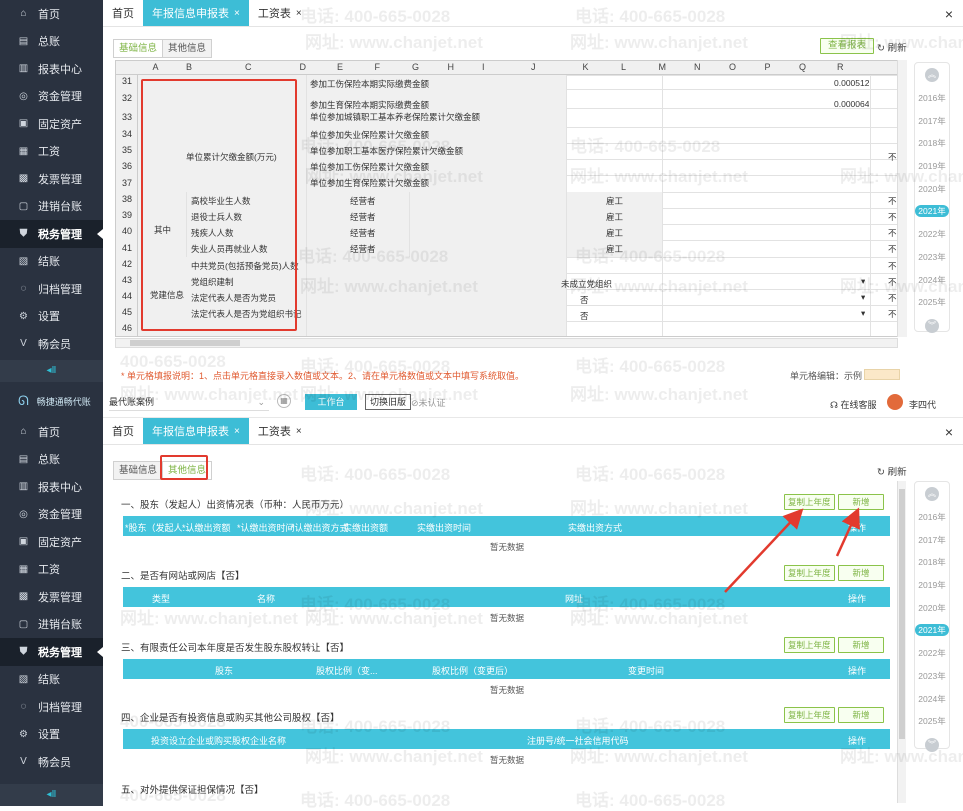  Describe the element at coordinates (586, 284) in the screenshot. I see `sheet-cell: 未成立党组织` at that location.